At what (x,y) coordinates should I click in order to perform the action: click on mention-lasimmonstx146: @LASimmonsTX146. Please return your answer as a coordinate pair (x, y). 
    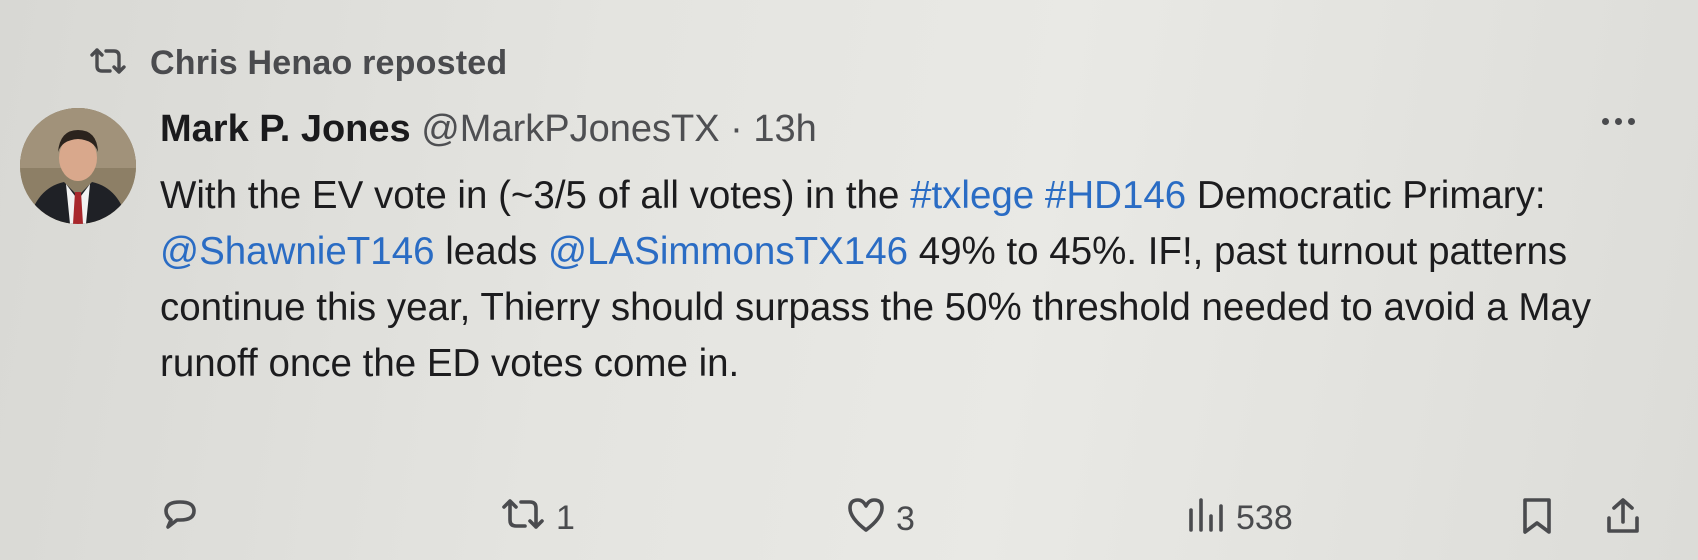
    Looking at the image, I should click on (728, 251).